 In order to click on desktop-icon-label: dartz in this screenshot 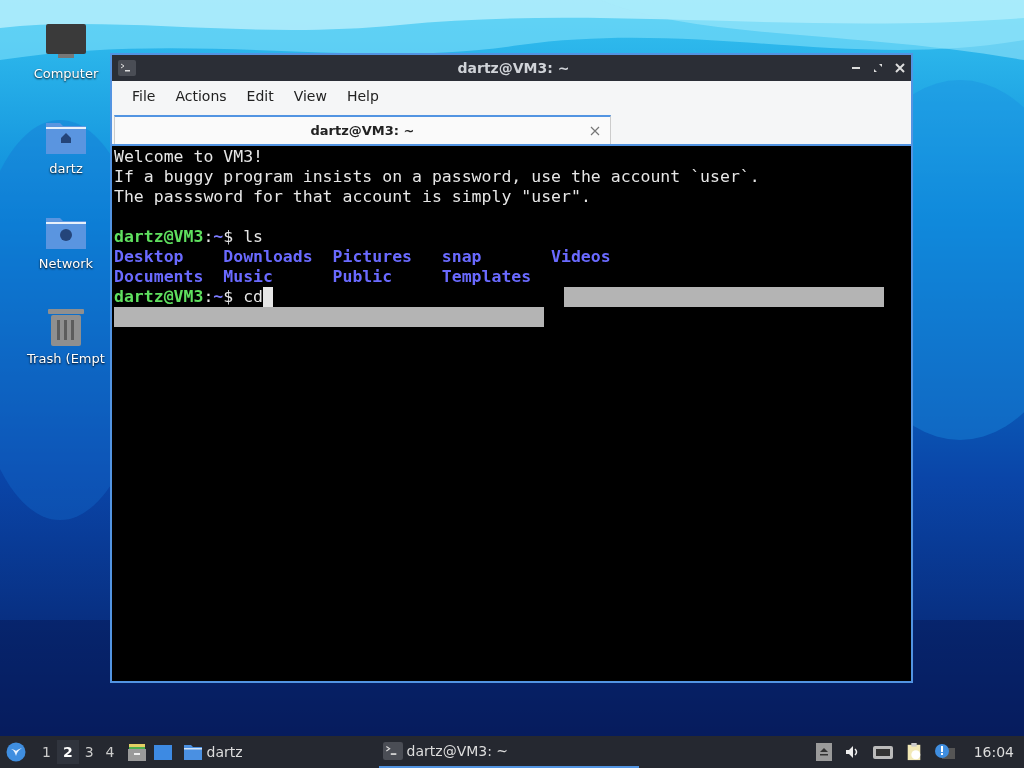, I will do `click(66, 168)`.